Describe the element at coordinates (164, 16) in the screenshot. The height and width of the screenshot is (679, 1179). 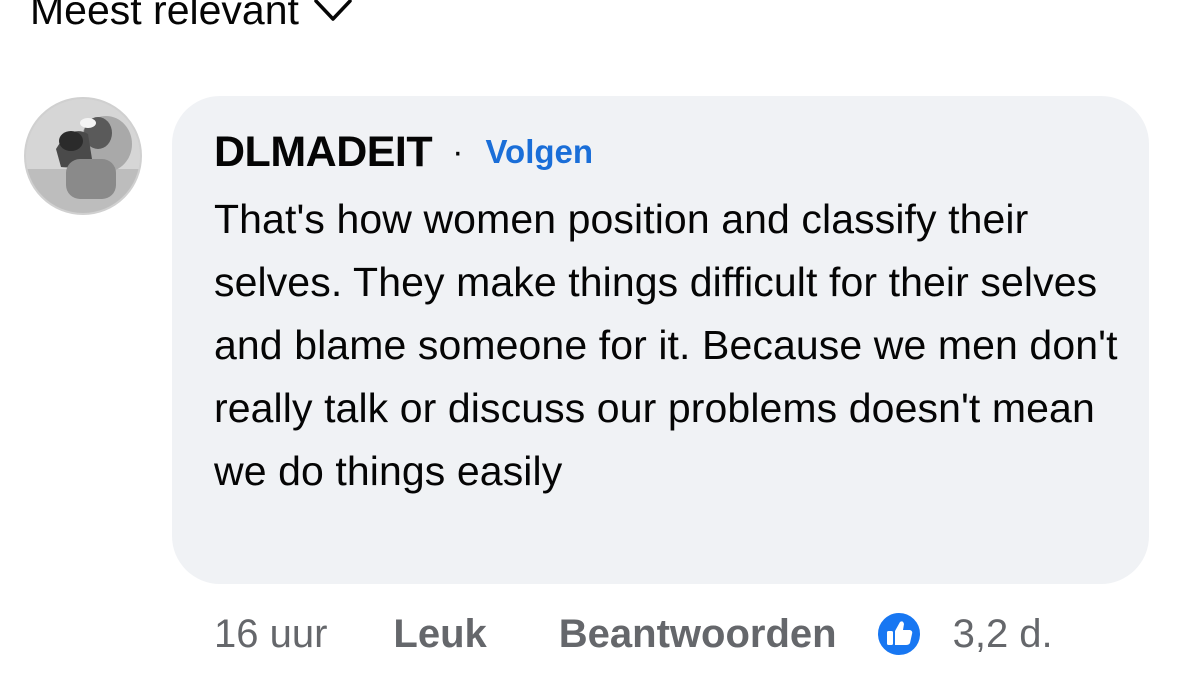
I see `sort-label: Meest relevant` at that location.